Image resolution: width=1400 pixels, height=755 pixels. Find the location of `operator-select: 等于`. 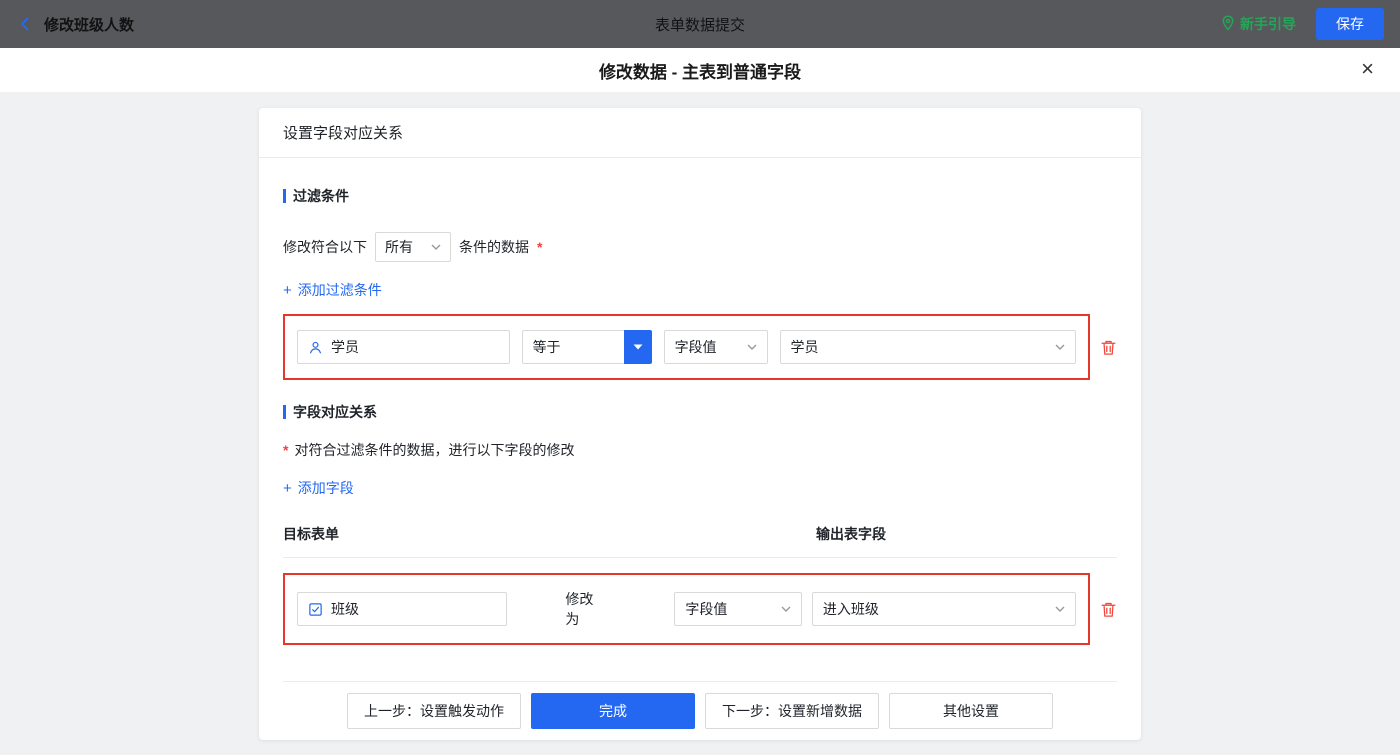

operator-select: 等于 is located at coordinates (586, 347).